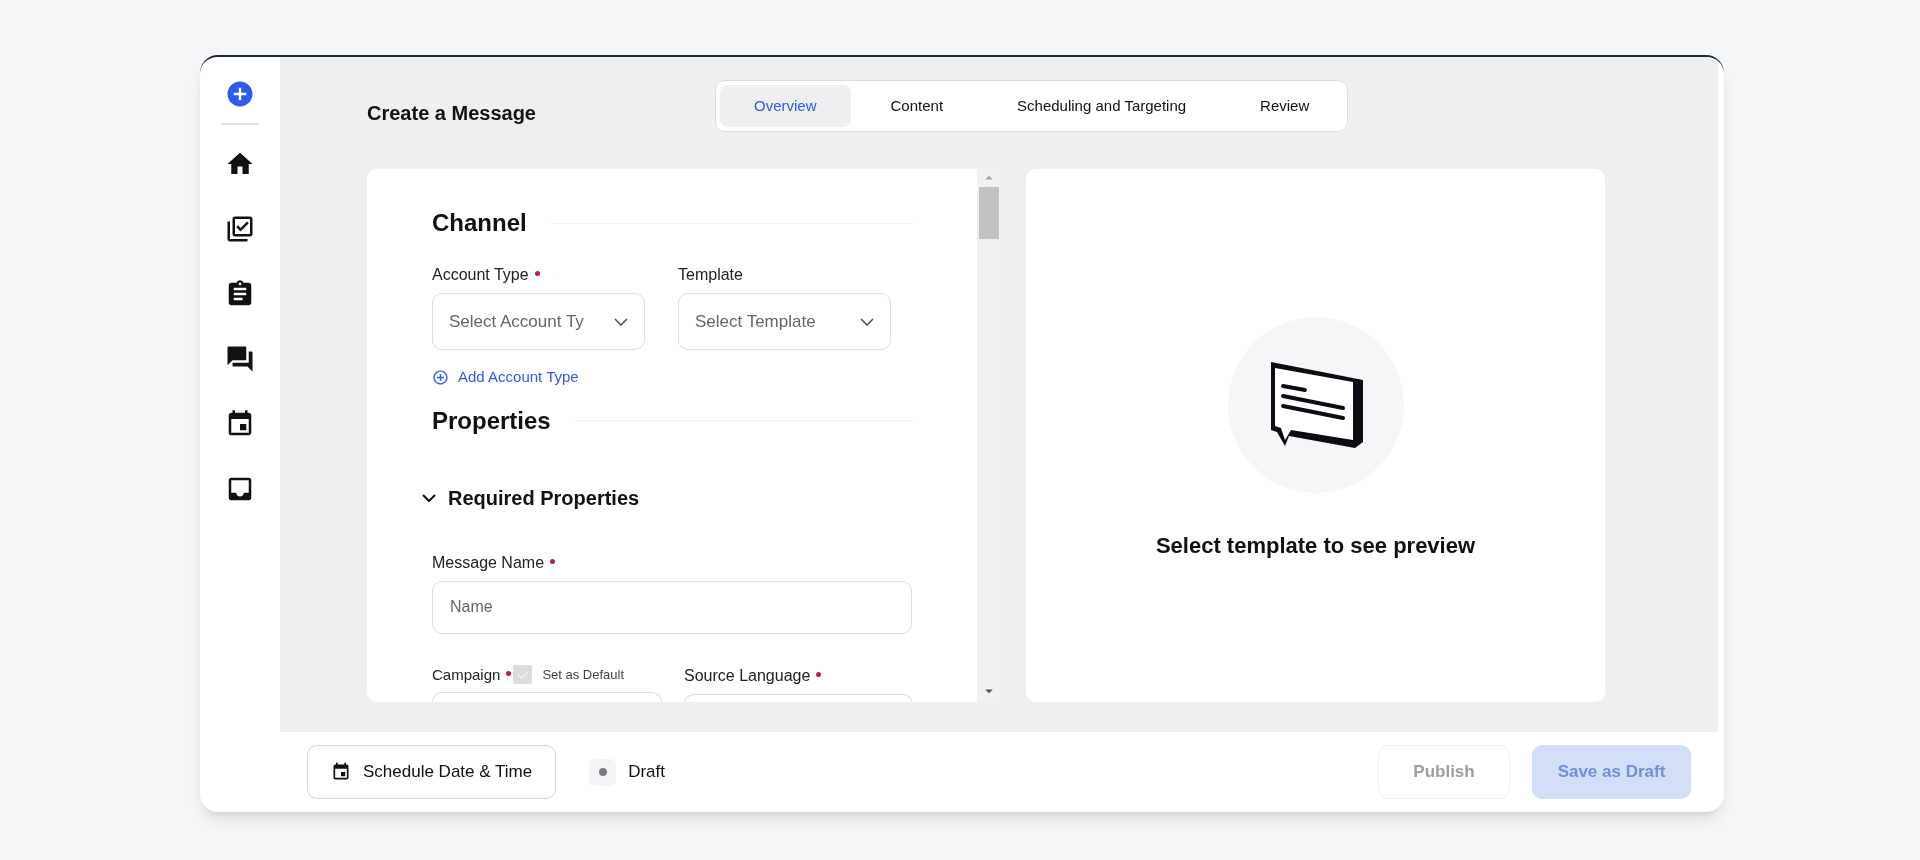 The width and height of the screenshot is (1920, 860). I want to click on chat-icon, so click(240, 359).